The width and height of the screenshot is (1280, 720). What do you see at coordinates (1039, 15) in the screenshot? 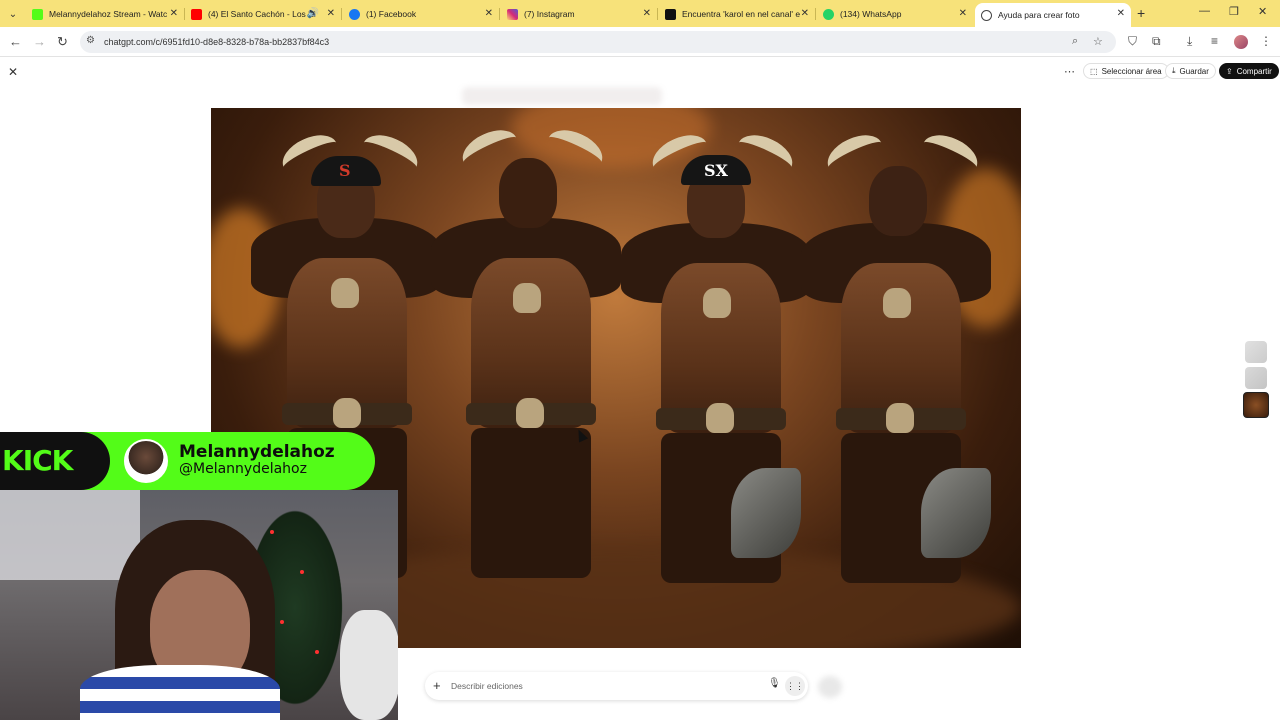
I see `tab-title: Ayuda para crear foto` at bounding box center [1039, 15].